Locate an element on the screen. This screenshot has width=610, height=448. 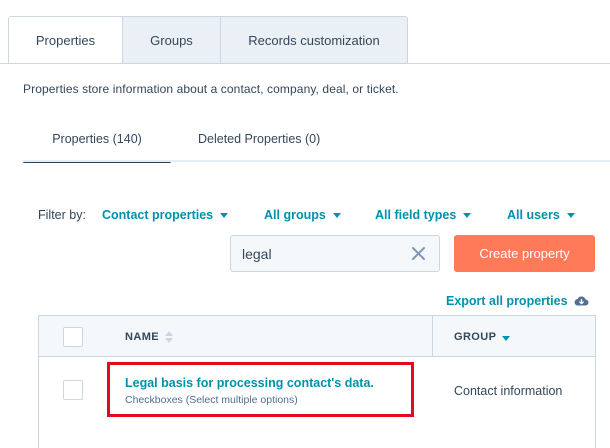
tab-deleted-properties: Deleted Properties (0) is located at coordinates (259, 139).